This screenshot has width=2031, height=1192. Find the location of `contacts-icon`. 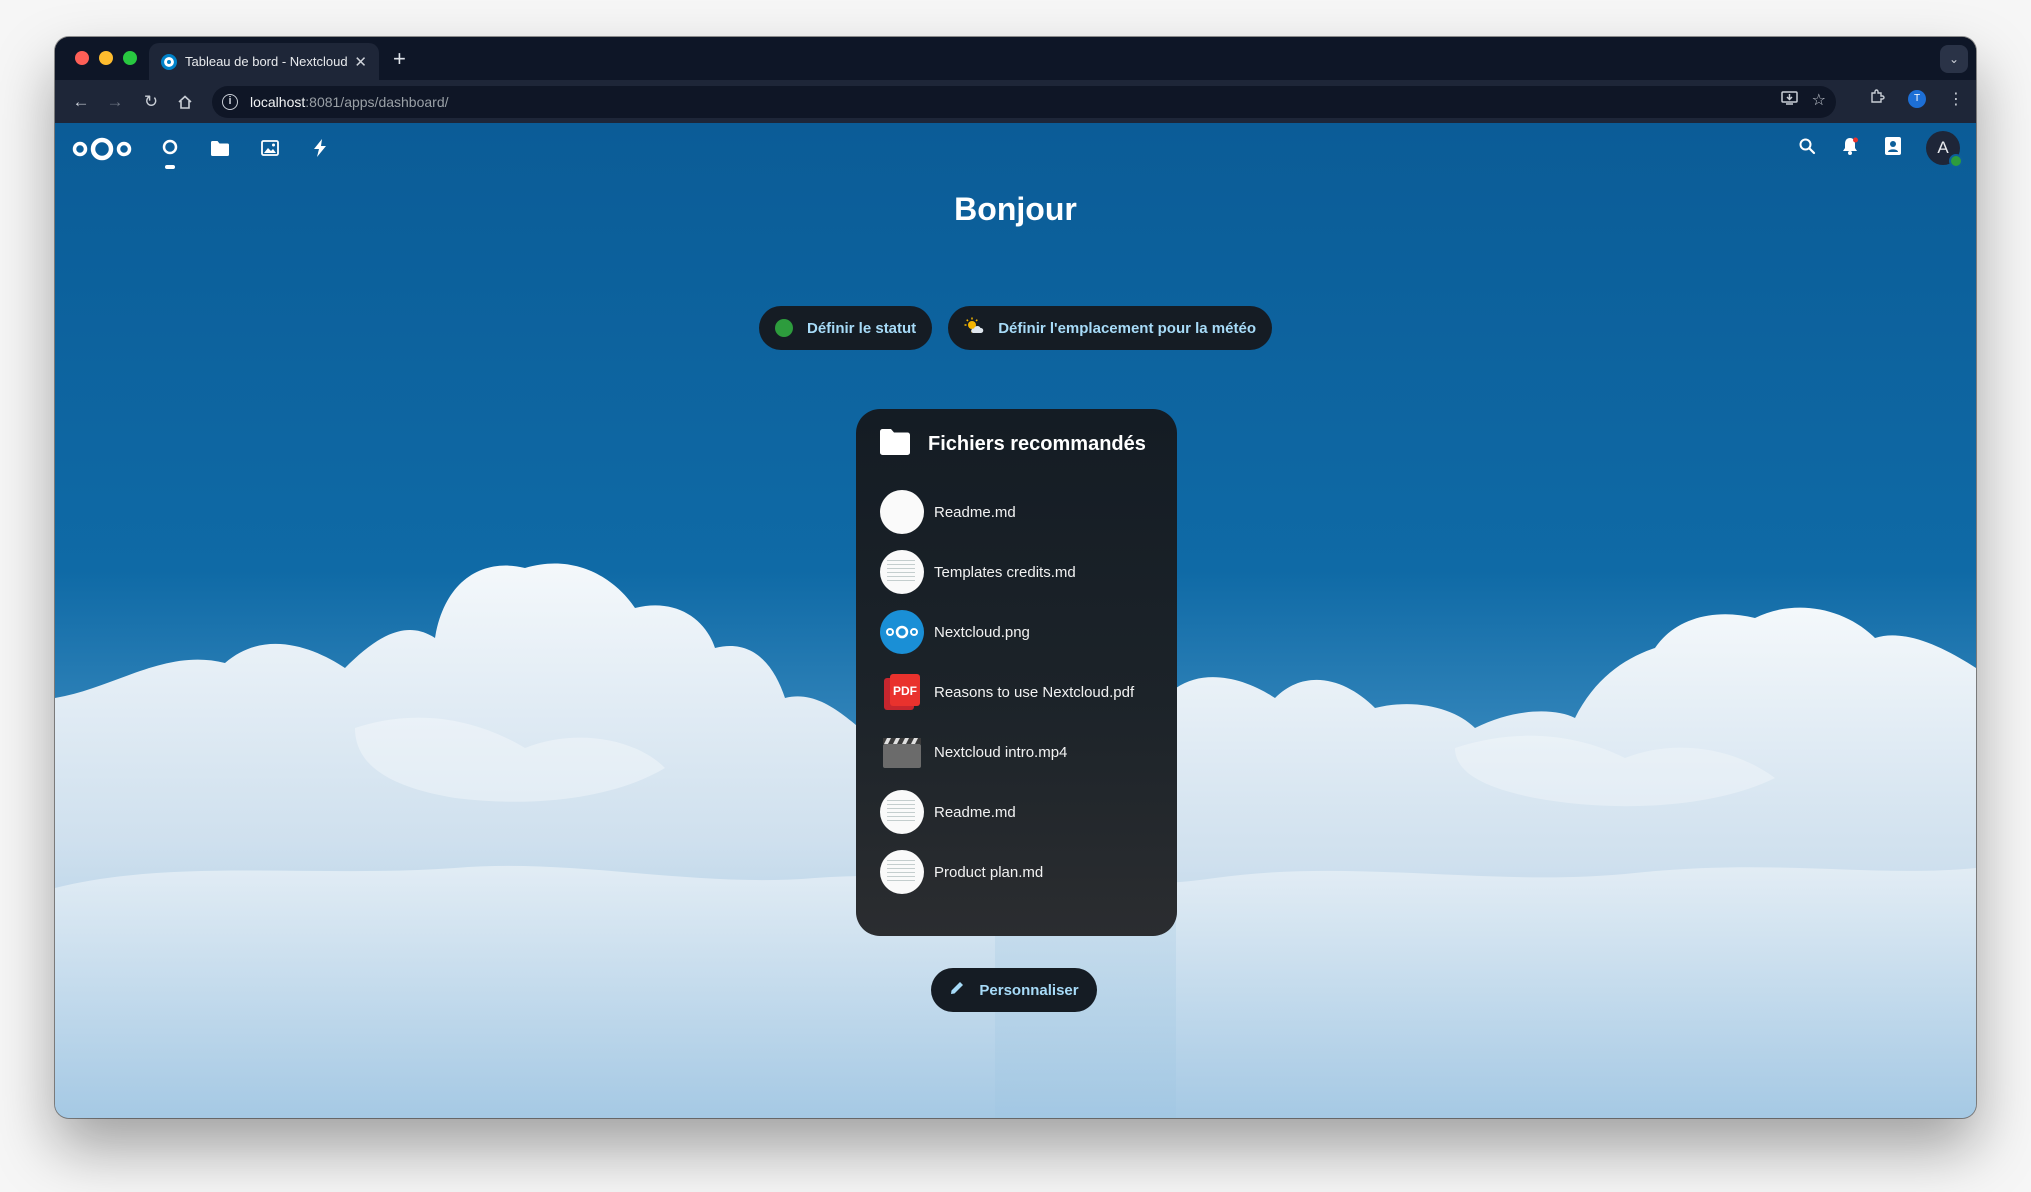

contacts-icon is located at coordinates (1893, 148).